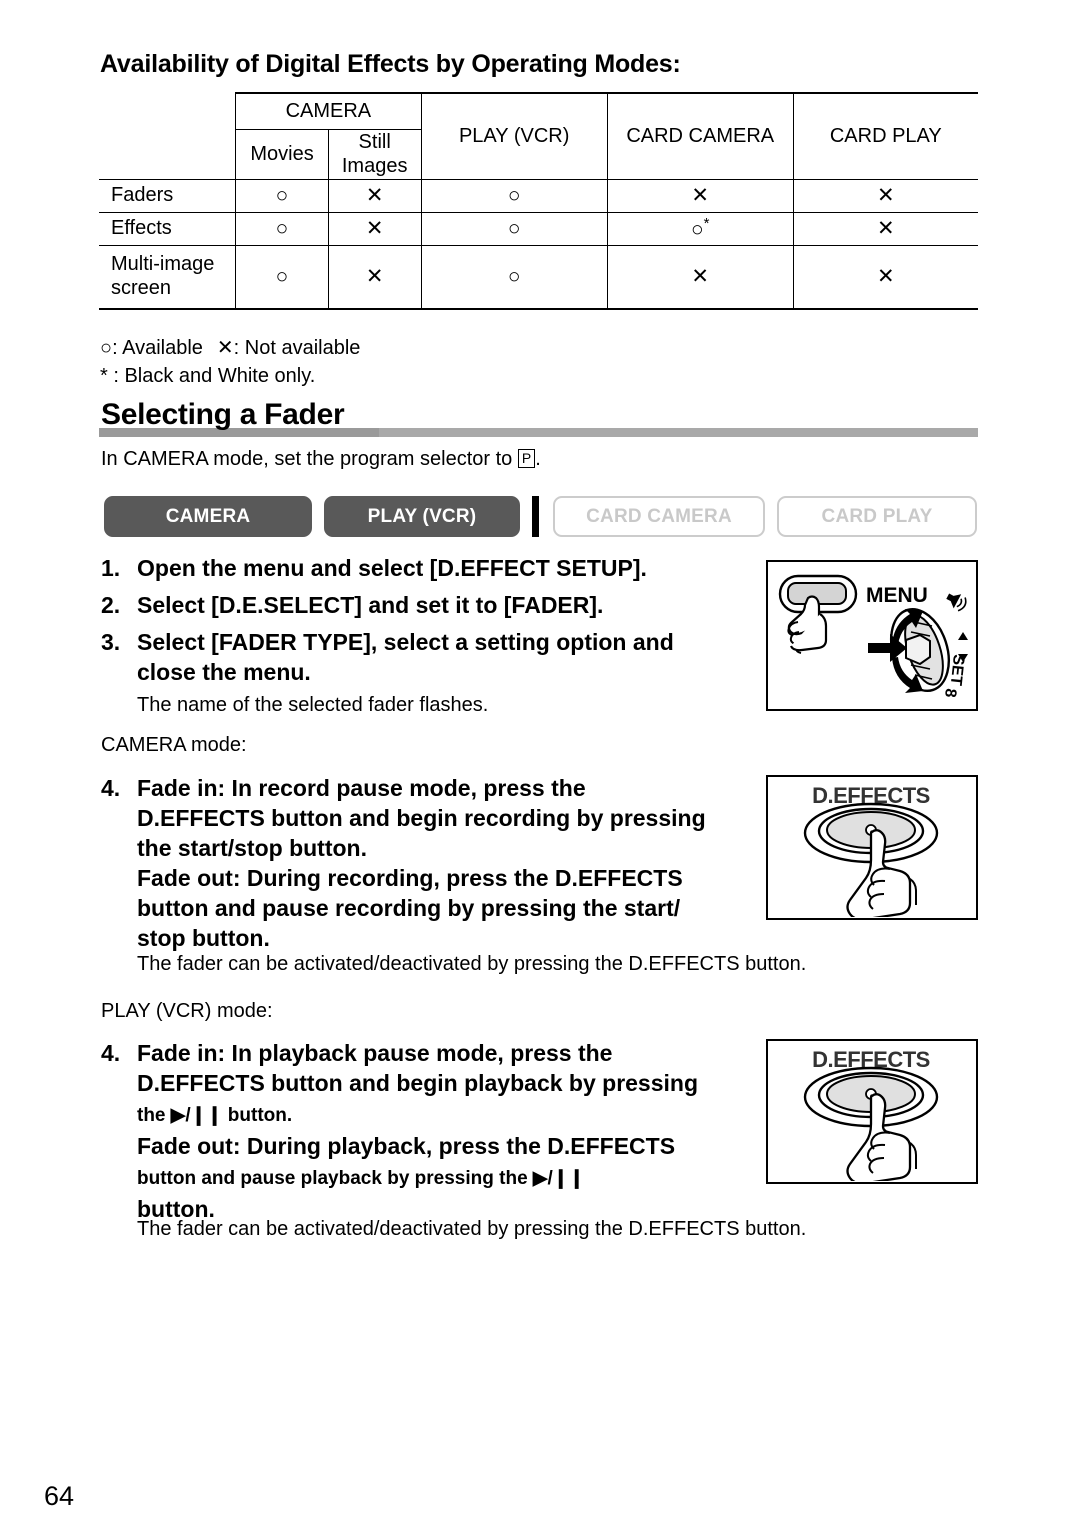 The width and height of the screenshot is (1080, 1534). Describe the element at coordinates (157, 348) in the screenshot. I see `legend-available-text: : Available` at that location.